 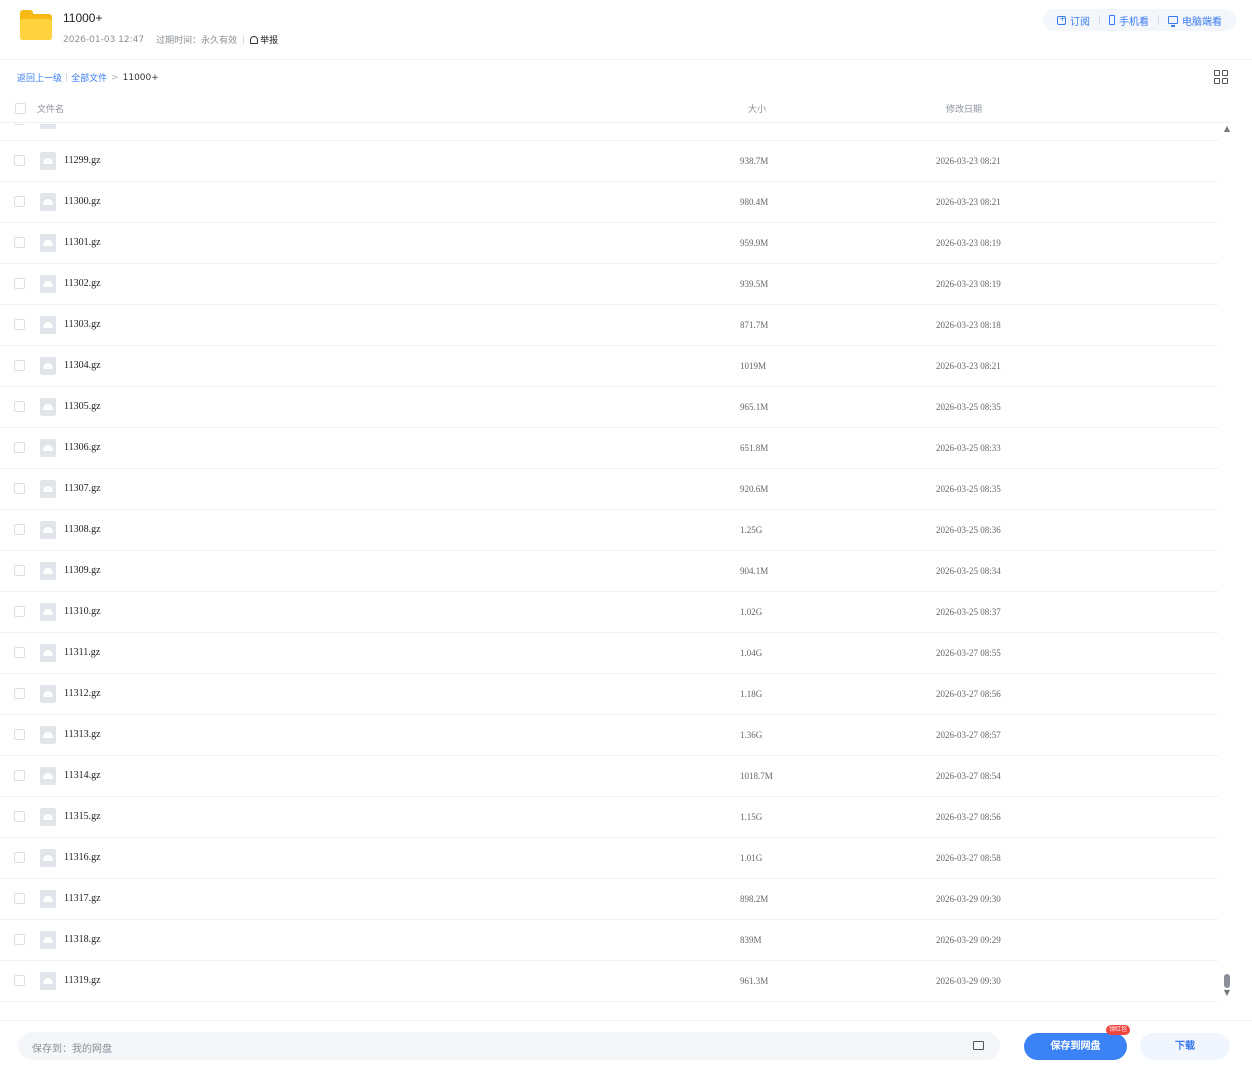 What do you see at coordinates (82, 652) in the screenshot?
I see `file-name: 11311.gz` at bounding box center [82, 652].